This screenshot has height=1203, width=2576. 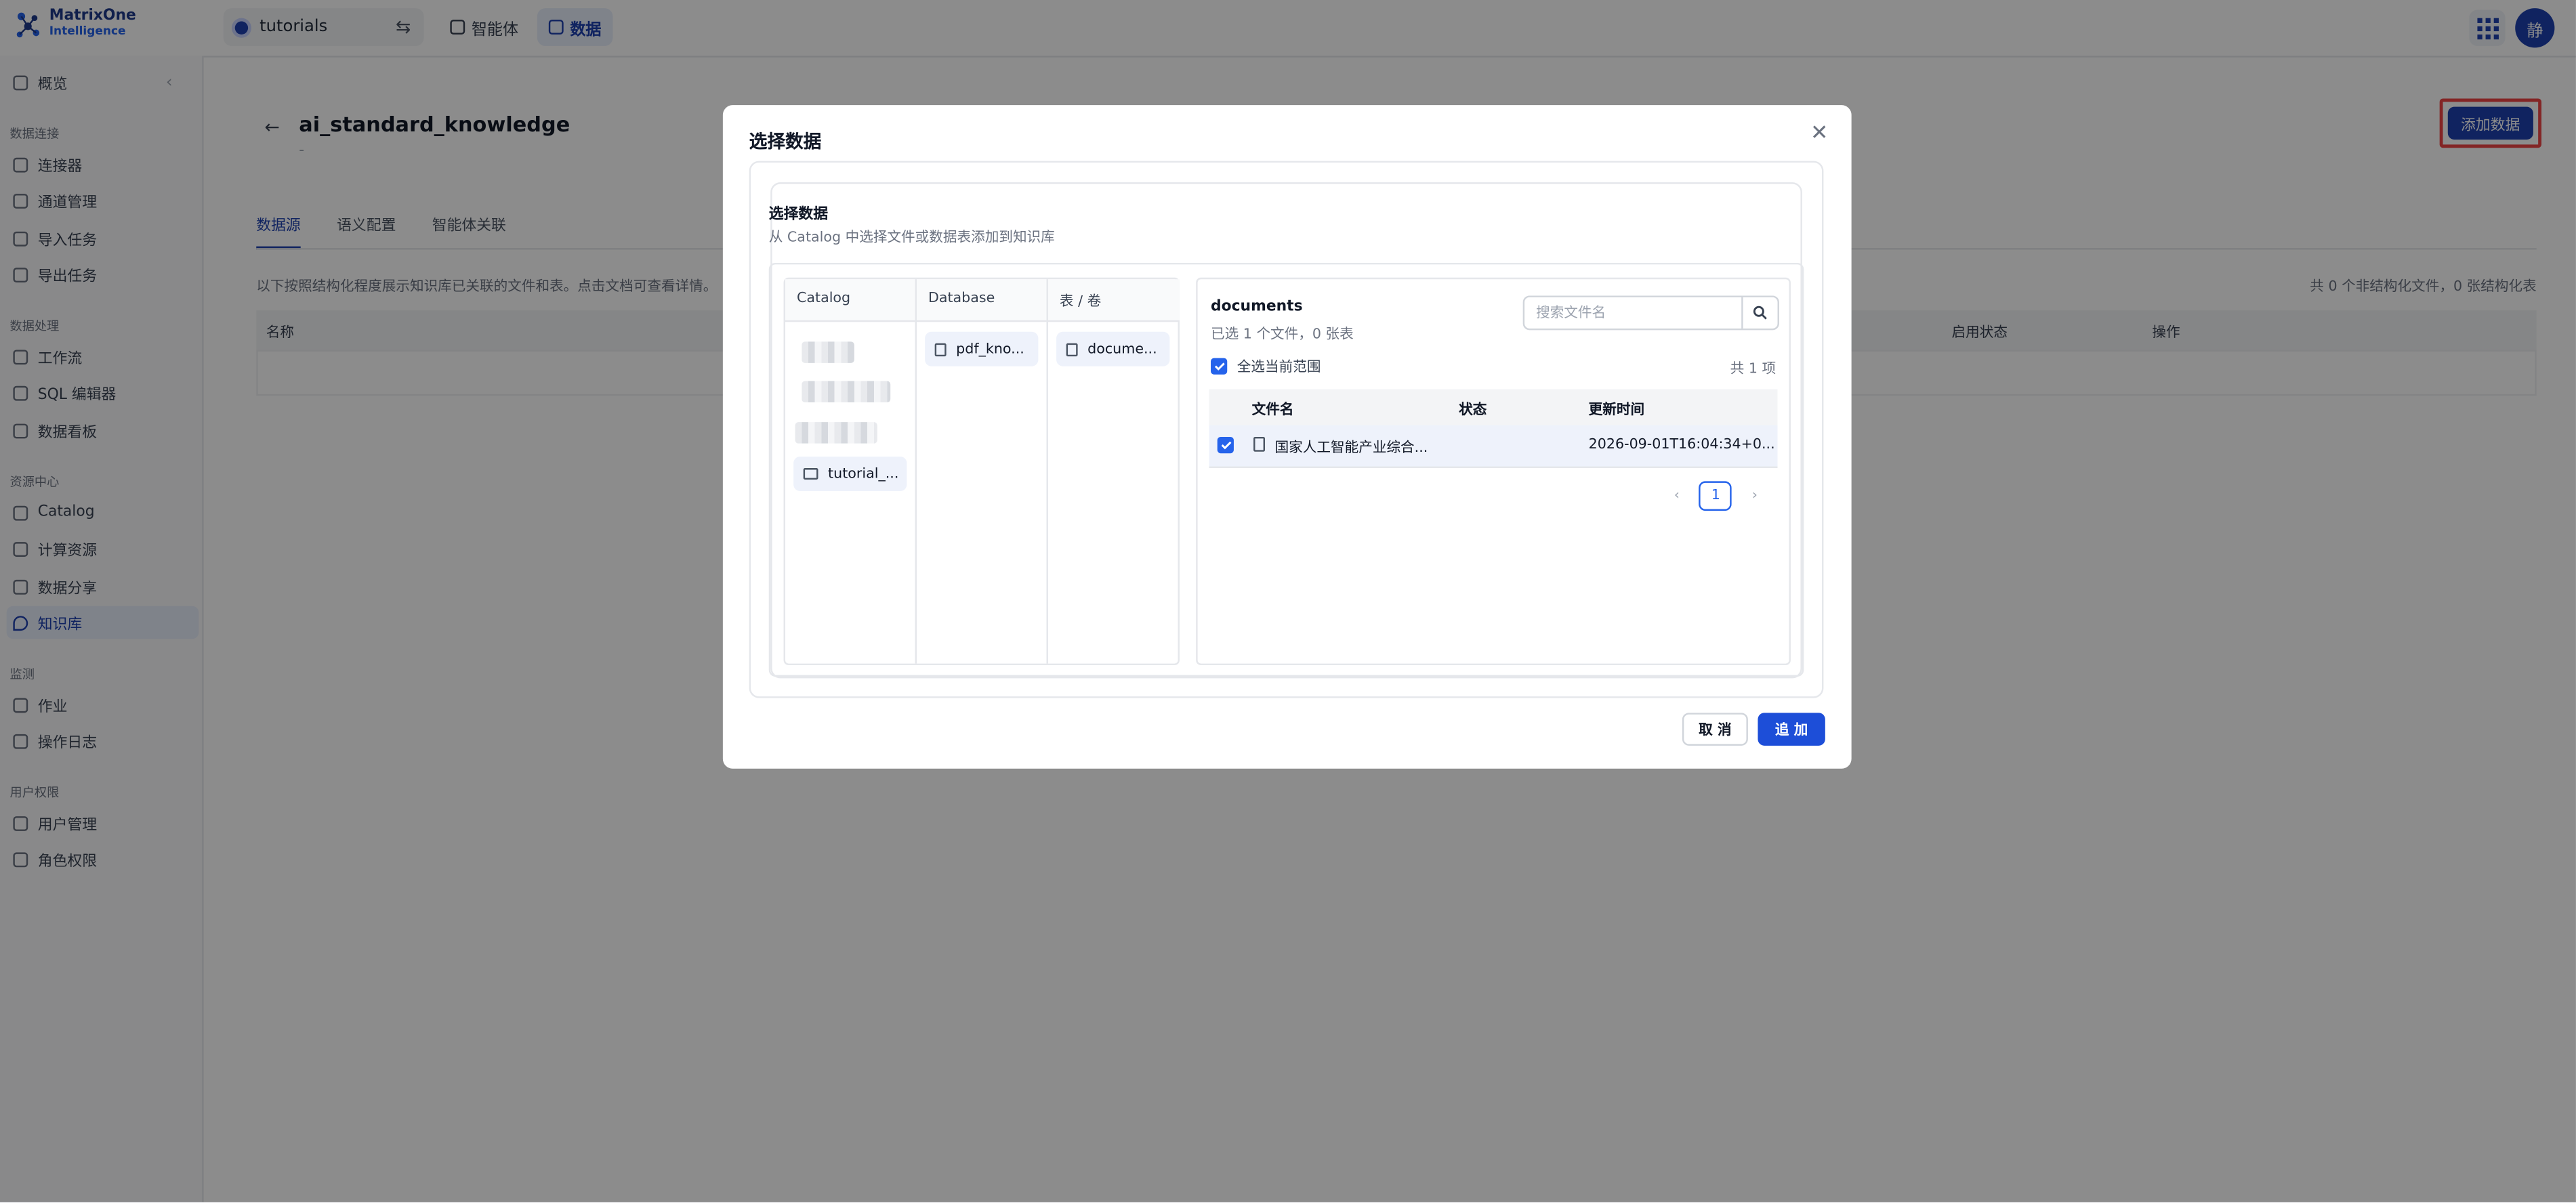 What do you see at coordinates (1225, 445) in the screenshot?
I see `row-checkbox` at bounding box center [1225, 445].